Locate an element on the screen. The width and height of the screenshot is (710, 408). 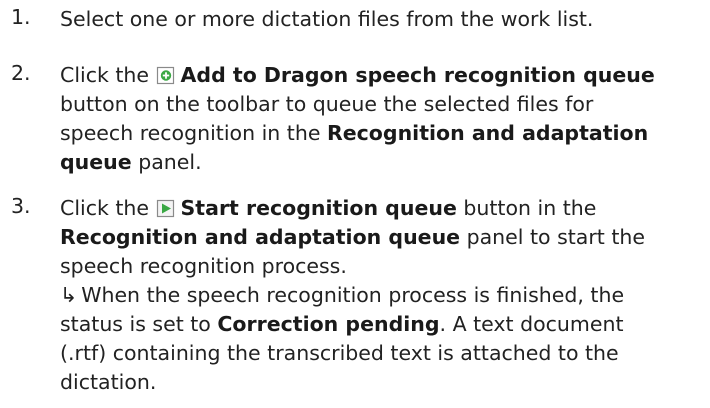
step-number: 1. is located at coordinates (21, 17).